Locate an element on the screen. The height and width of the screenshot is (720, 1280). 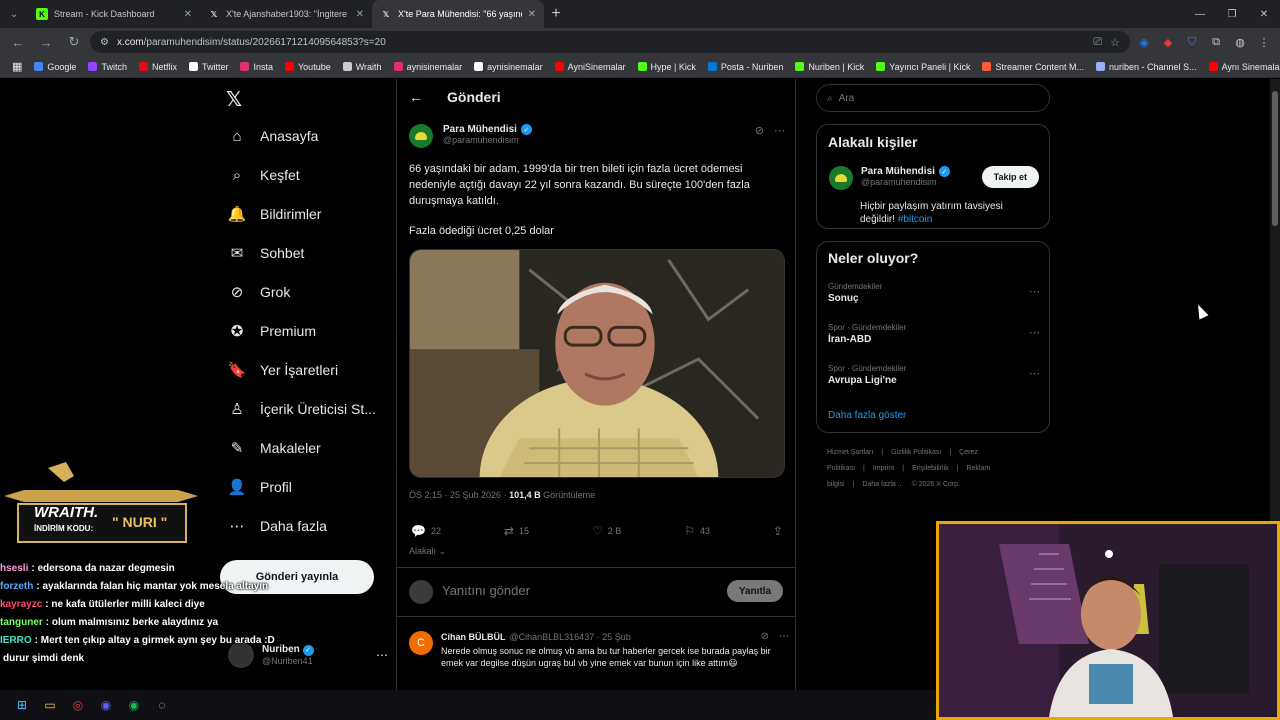
search-input: ⌕ Ara is located at coordinates (933, 98).